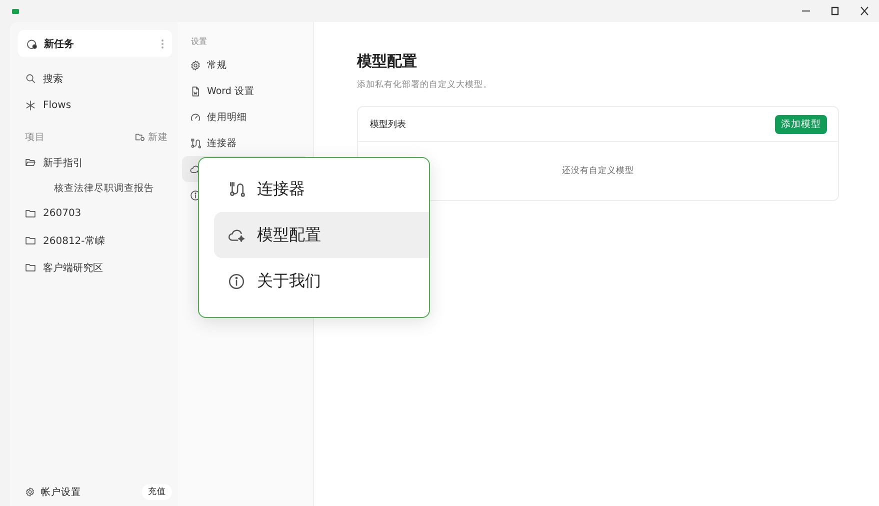 Image resolution: width=879 pixels, height=506 pixels. Describe the element at coordinates (199, 42) in the screenshot. I see `section-title: 设置` at that location.